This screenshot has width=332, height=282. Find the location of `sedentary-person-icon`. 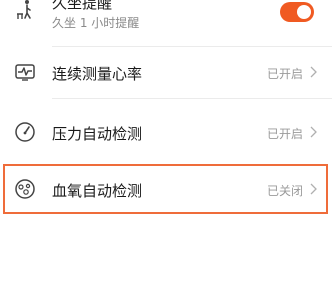

sedentary-person-icon is located at coordinates (25, 11).